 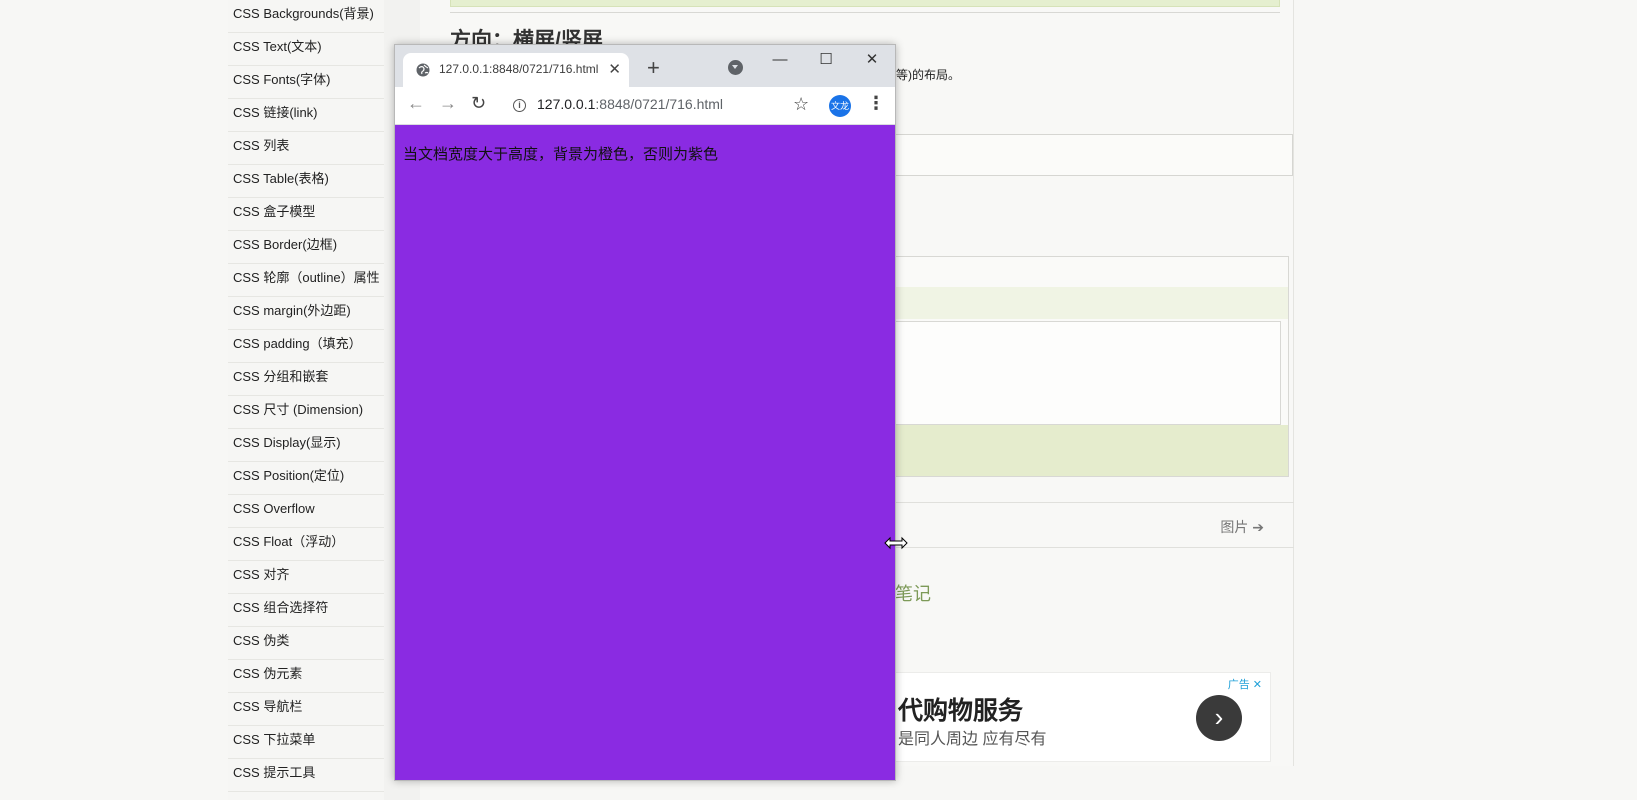 I want to click on ad-title: 代购物服务, so click(x=961, y=711).